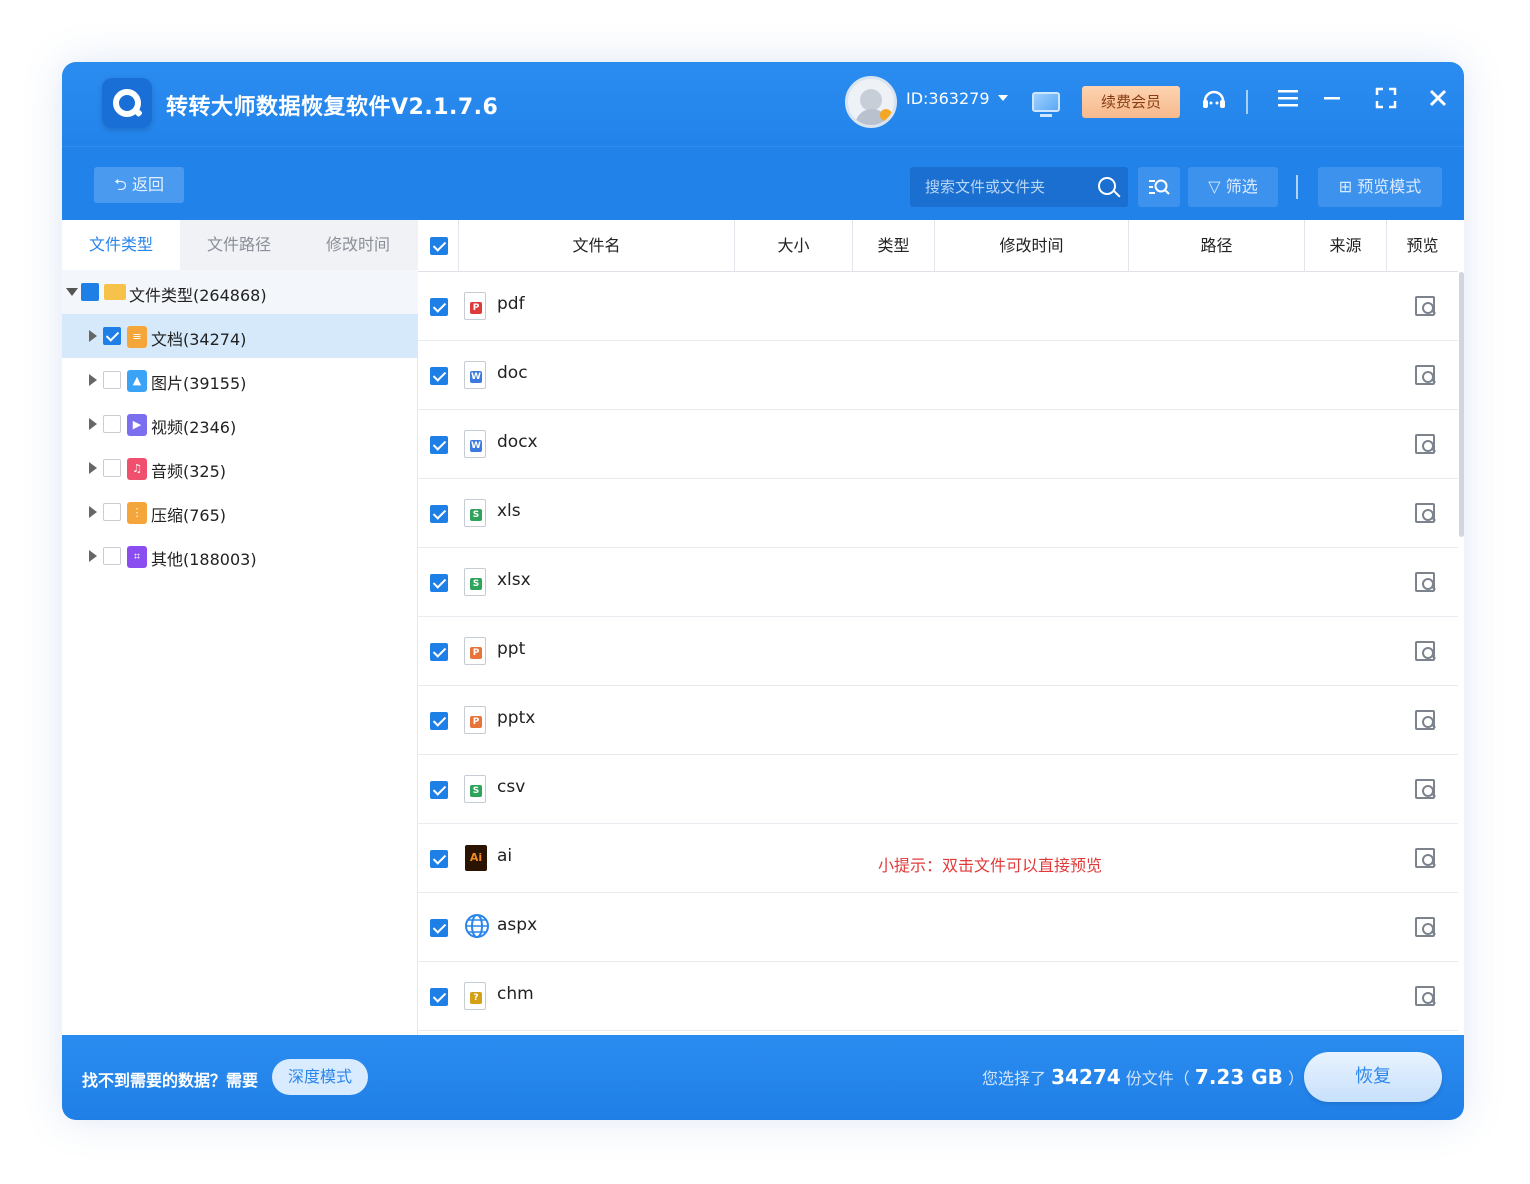 Image resolution: width=1530 pixels, height=1184 pixels. I want to click on recover-button: 恢复, so click(1373, 1077).